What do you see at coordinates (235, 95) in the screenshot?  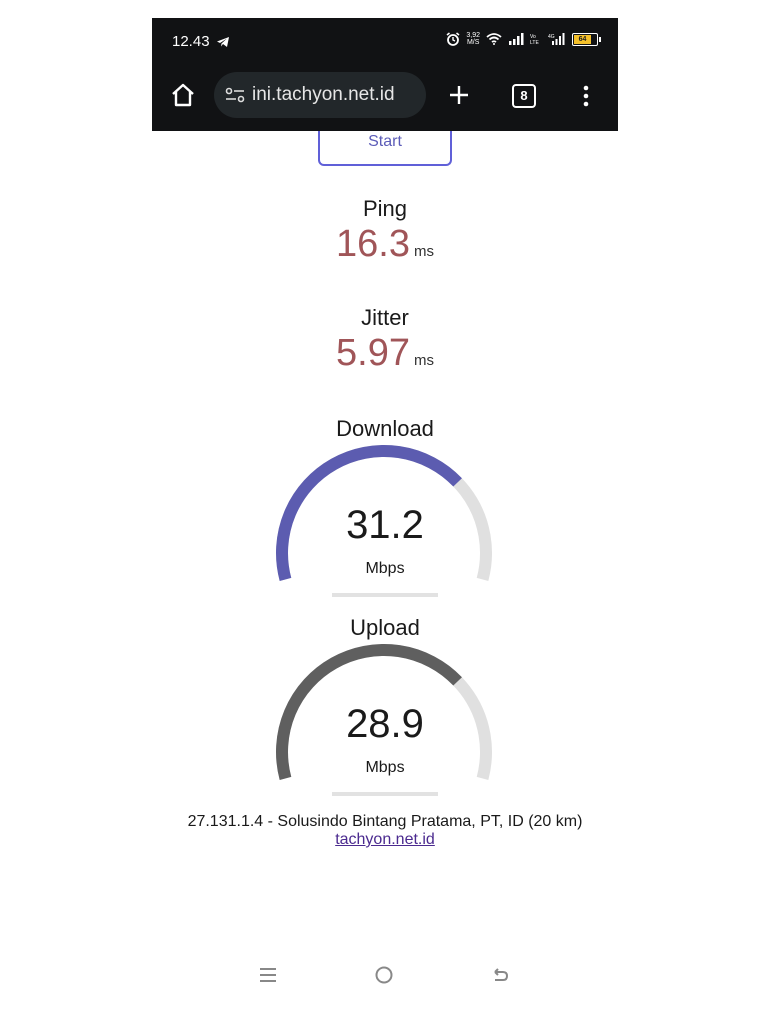 I see `site-settings-icon` at bounding box center [235, 95].